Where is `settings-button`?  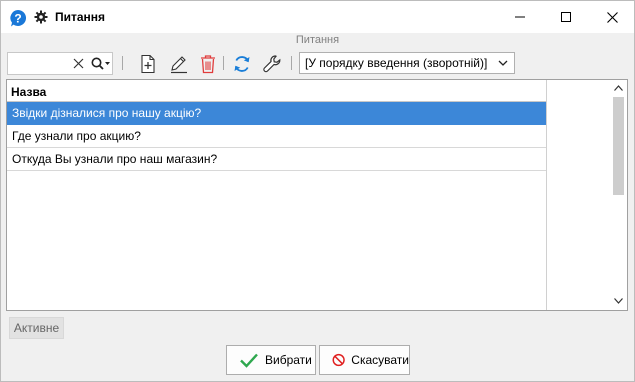 settings-button is located at coordinates (272, 64).